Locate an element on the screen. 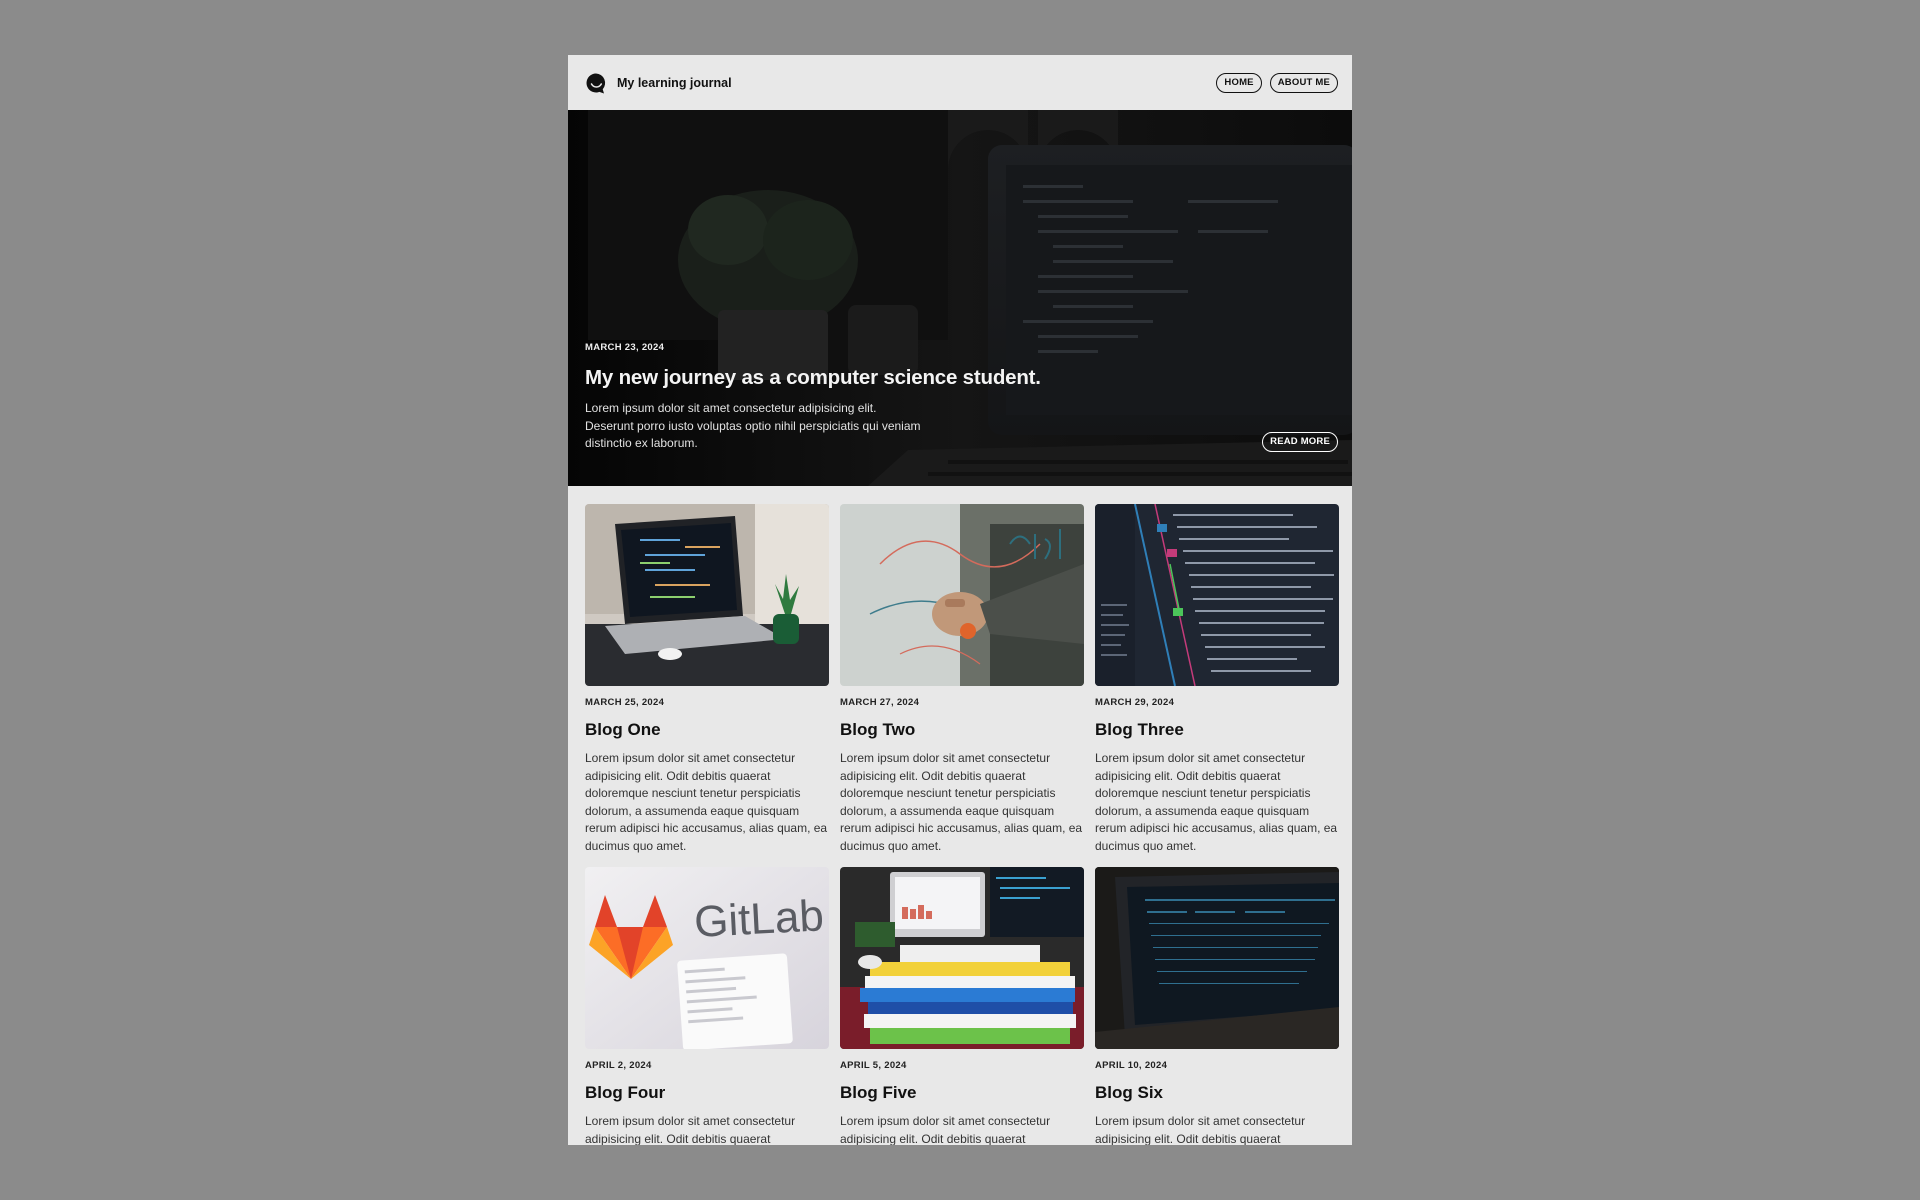  nav-home-button: HOME is located at coordinates (1239, 82).